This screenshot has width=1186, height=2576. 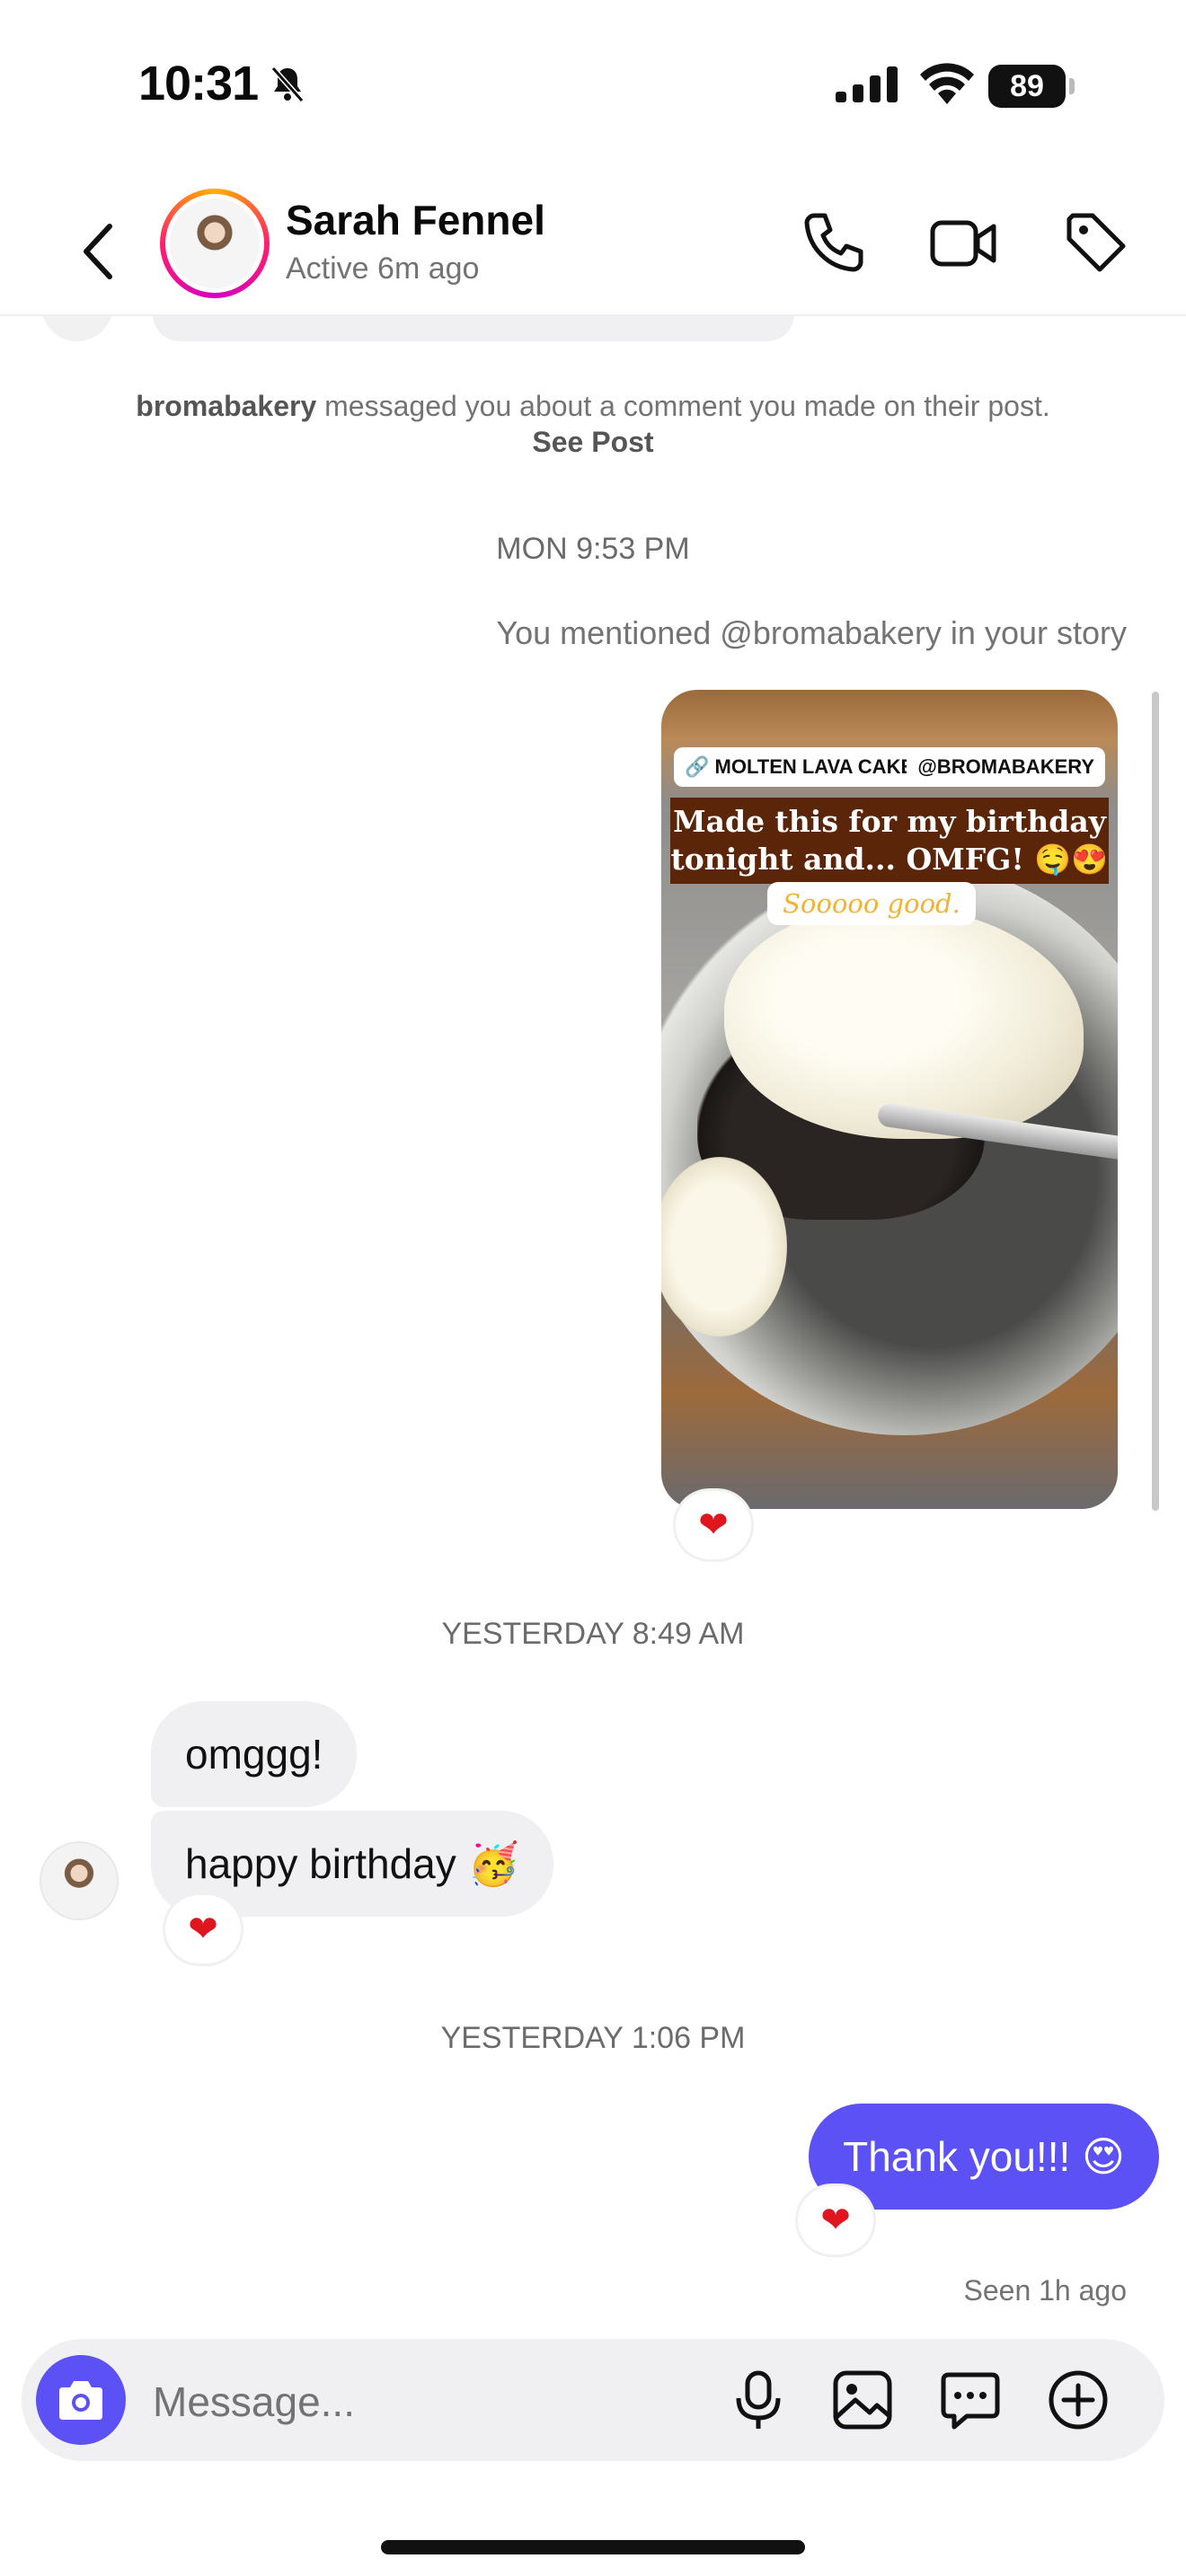 I want to click on timestamp: YESTERDAY 8:49 AM, so click(x=593, y=1634).